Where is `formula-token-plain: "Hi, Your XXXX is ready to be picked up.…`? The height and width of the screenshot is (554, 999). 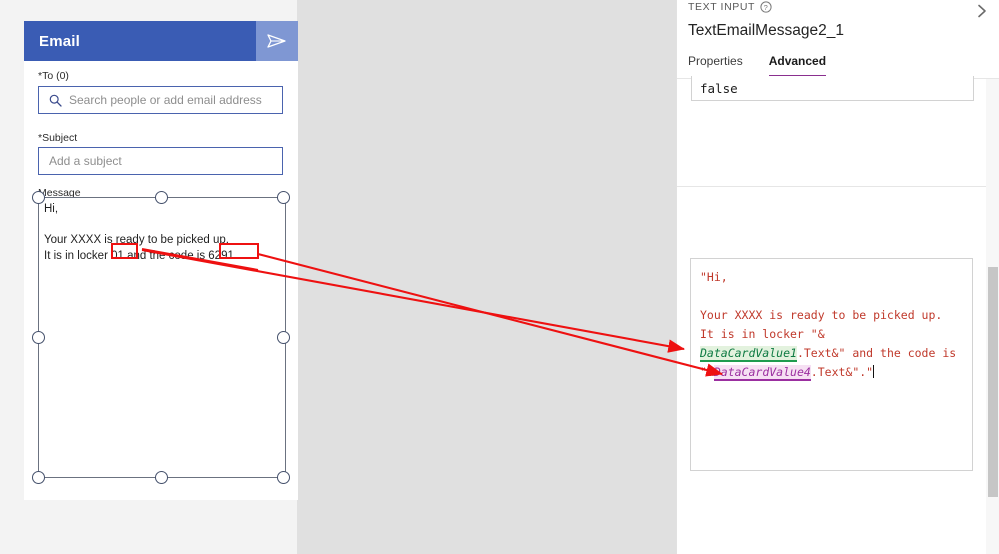 formula-token-plain: "Hi, Your XXXX is ready to be picked up.… is located at coordinates (821, 305).